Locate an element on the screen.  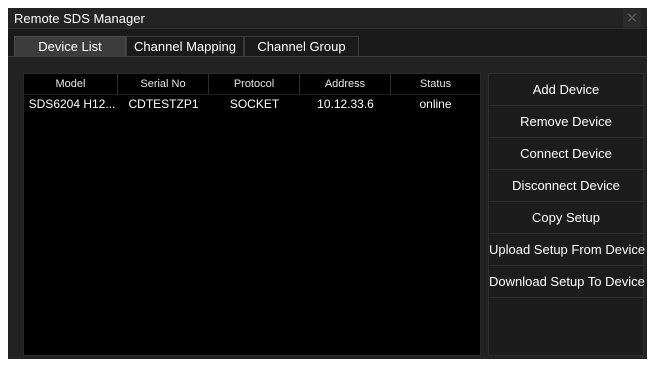
column-header-protocol: Protocol is located at coordinates (254, 84).